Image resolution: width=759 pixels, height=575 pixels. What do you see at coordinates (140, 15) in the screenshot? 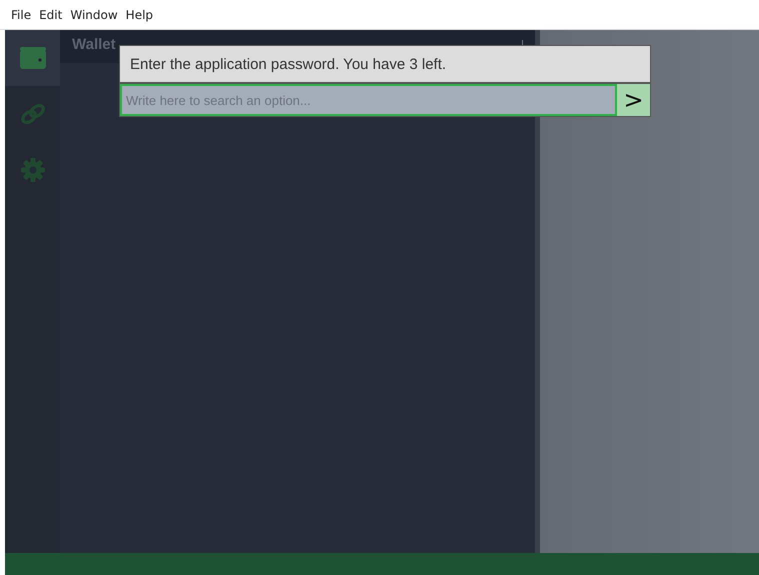
I see `menu-item: Help` at bounding box center [140, 15].